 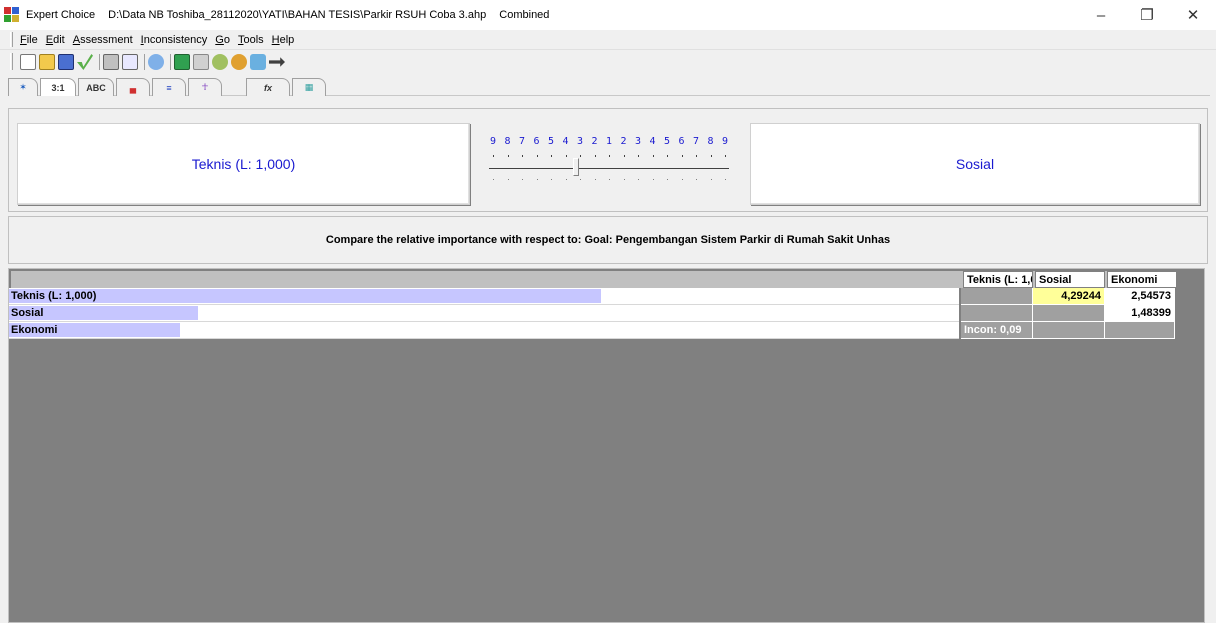 I want to click on cell-teknis-sosial-value: 4,29244, so click(x=1081, y=296).